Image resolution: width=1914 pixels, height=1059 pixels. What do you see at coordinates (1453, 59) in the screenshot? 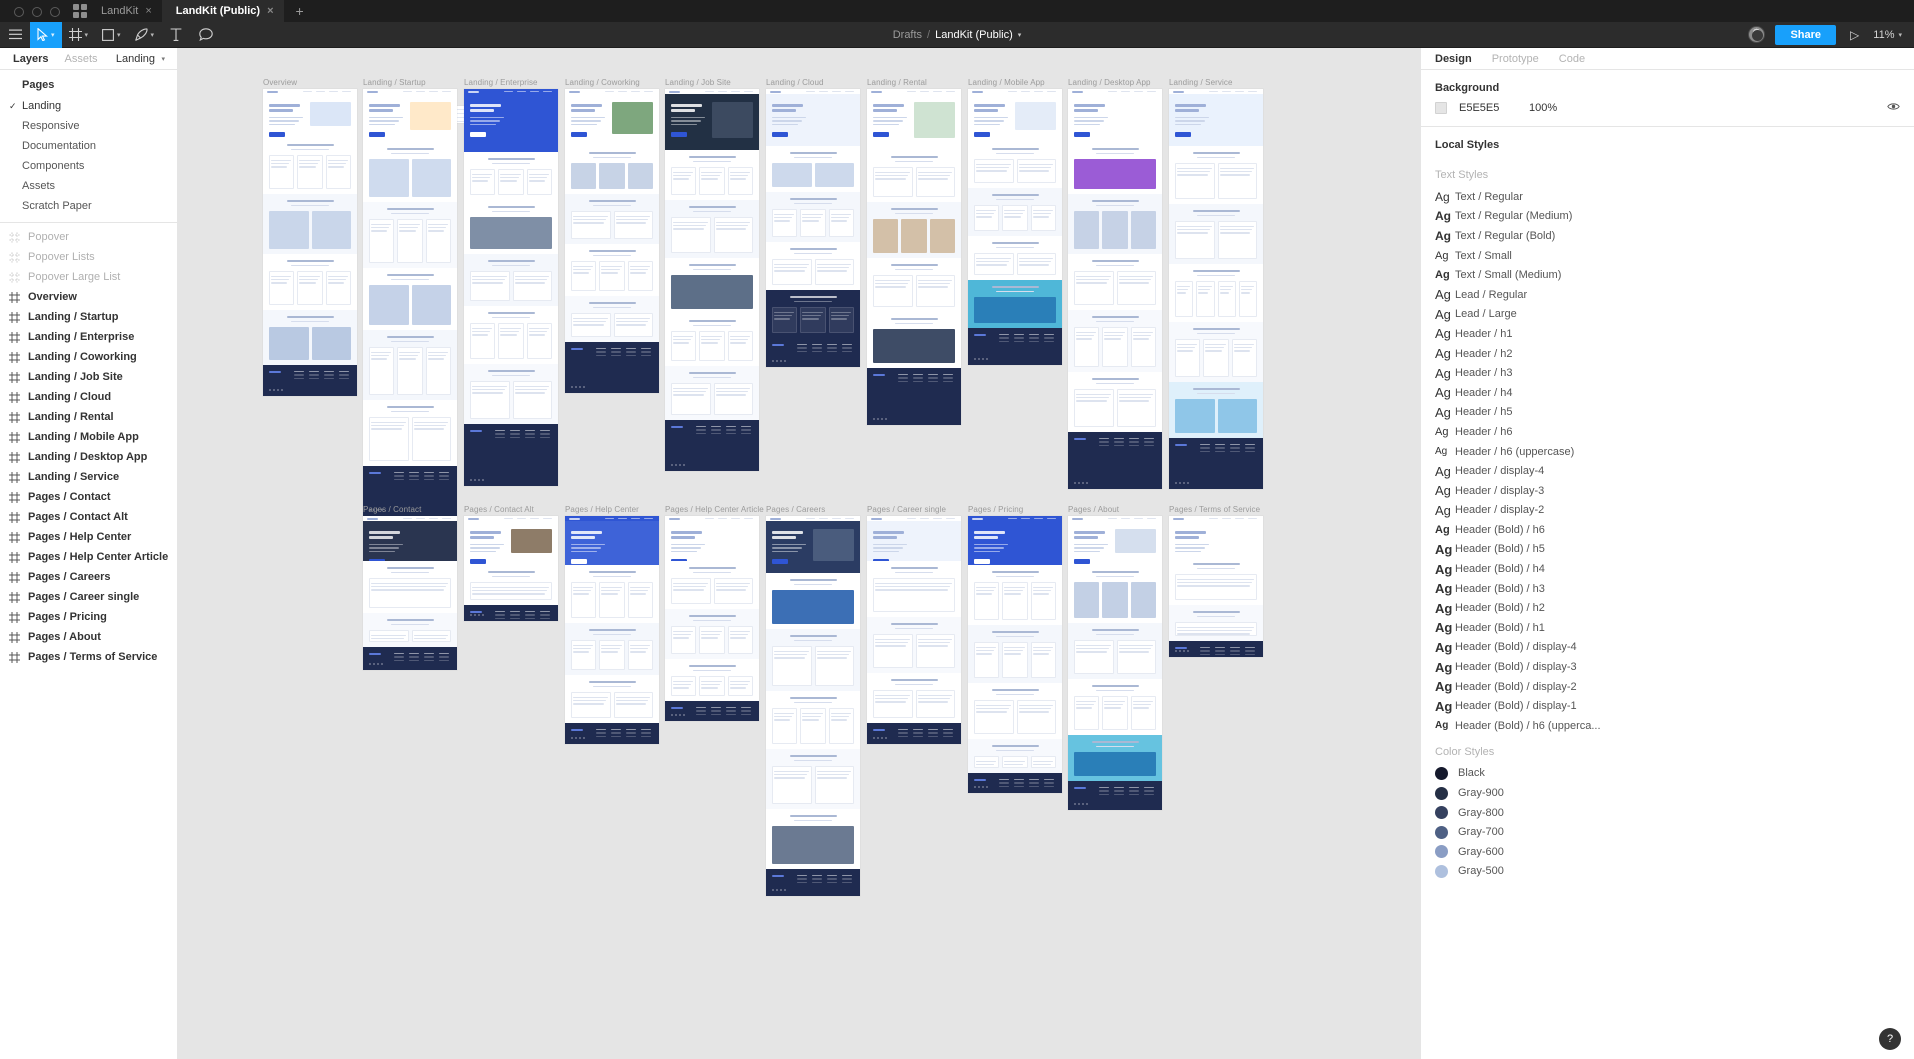
I see `tab-design: Design` at bounding box center [1453, 59].